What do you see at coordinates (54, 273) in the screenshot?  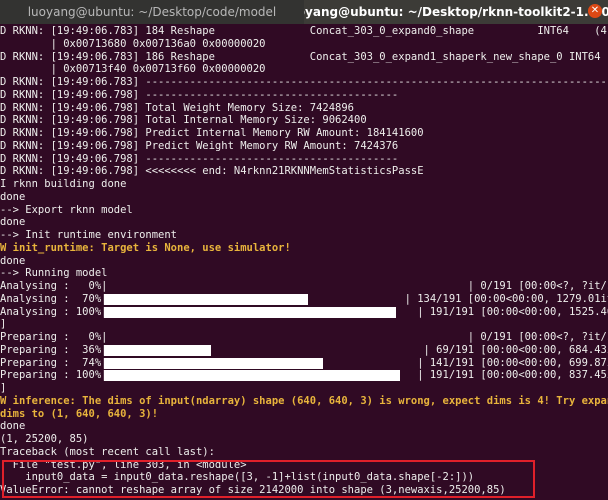 I see `line-text: --> Running model` at bounding box center [54, 273].